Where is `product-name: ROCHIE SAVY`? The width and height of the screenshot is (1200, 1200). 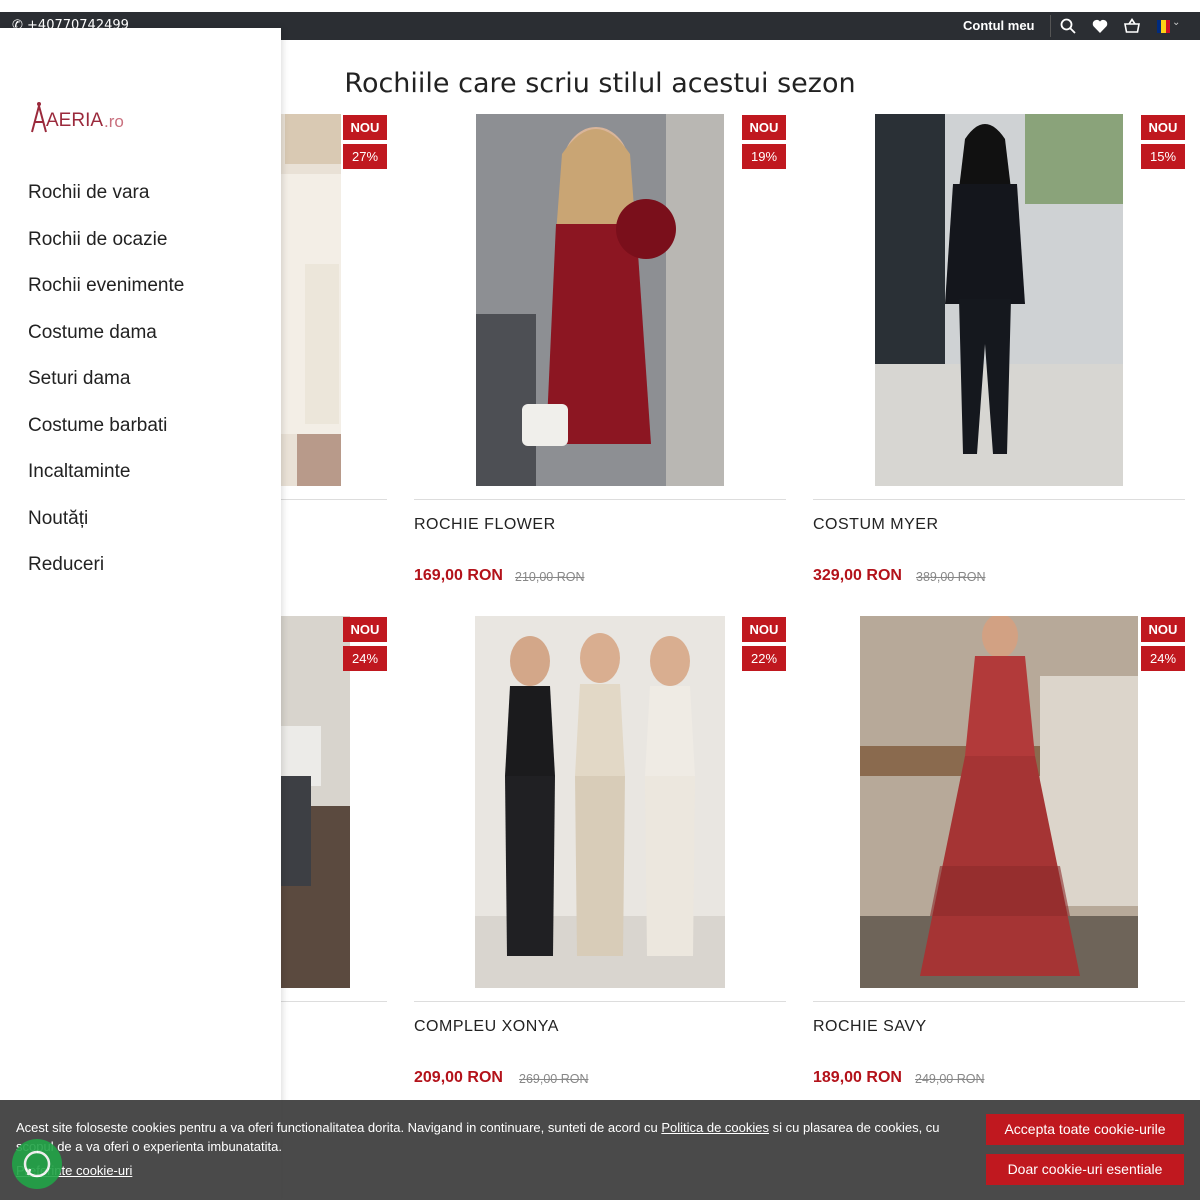 product-name: ROCHIE SAVY is located at coordinates (870, 1027).